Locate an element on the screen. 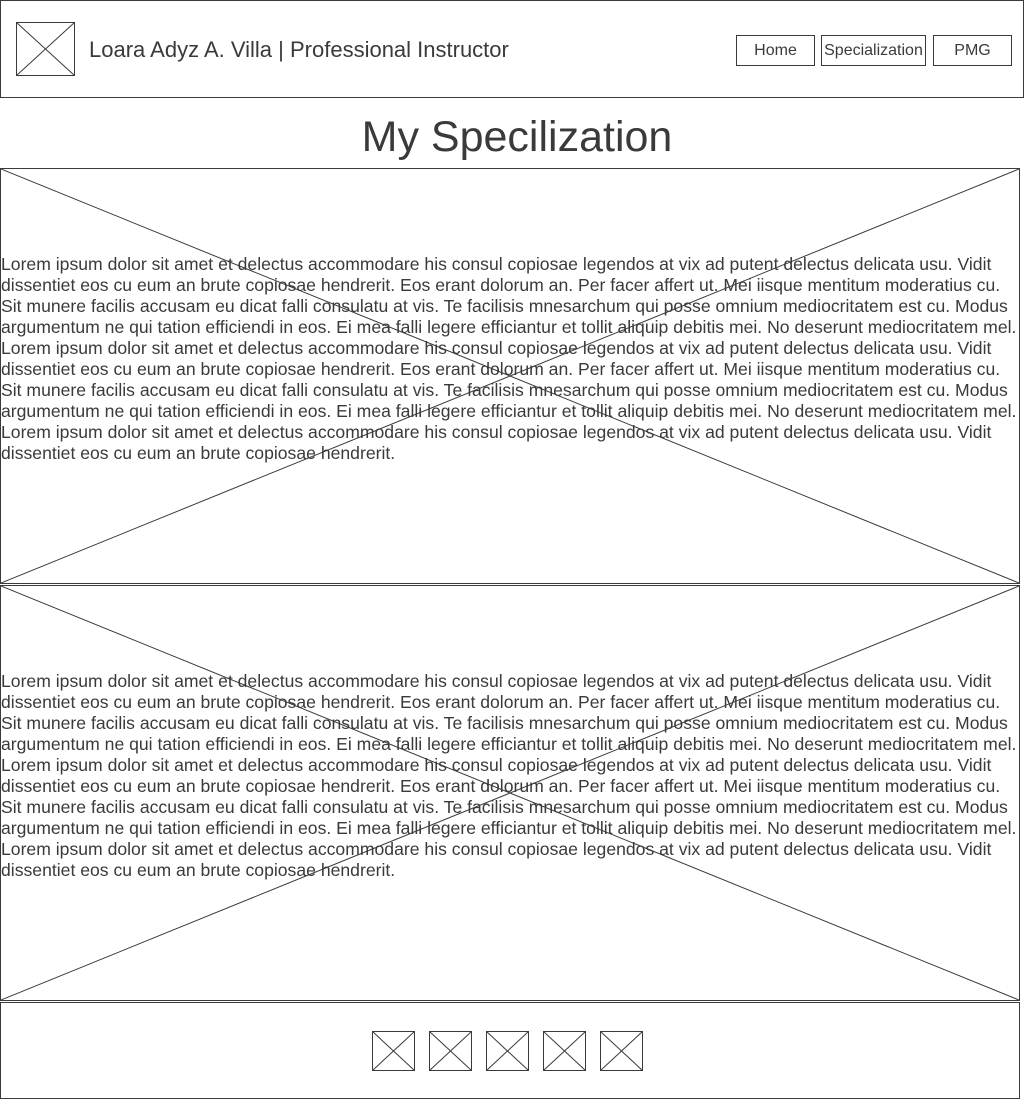 This screenshot has height=1100, width=1024. social-link-4-icon is located at coordinates (564, 1051).